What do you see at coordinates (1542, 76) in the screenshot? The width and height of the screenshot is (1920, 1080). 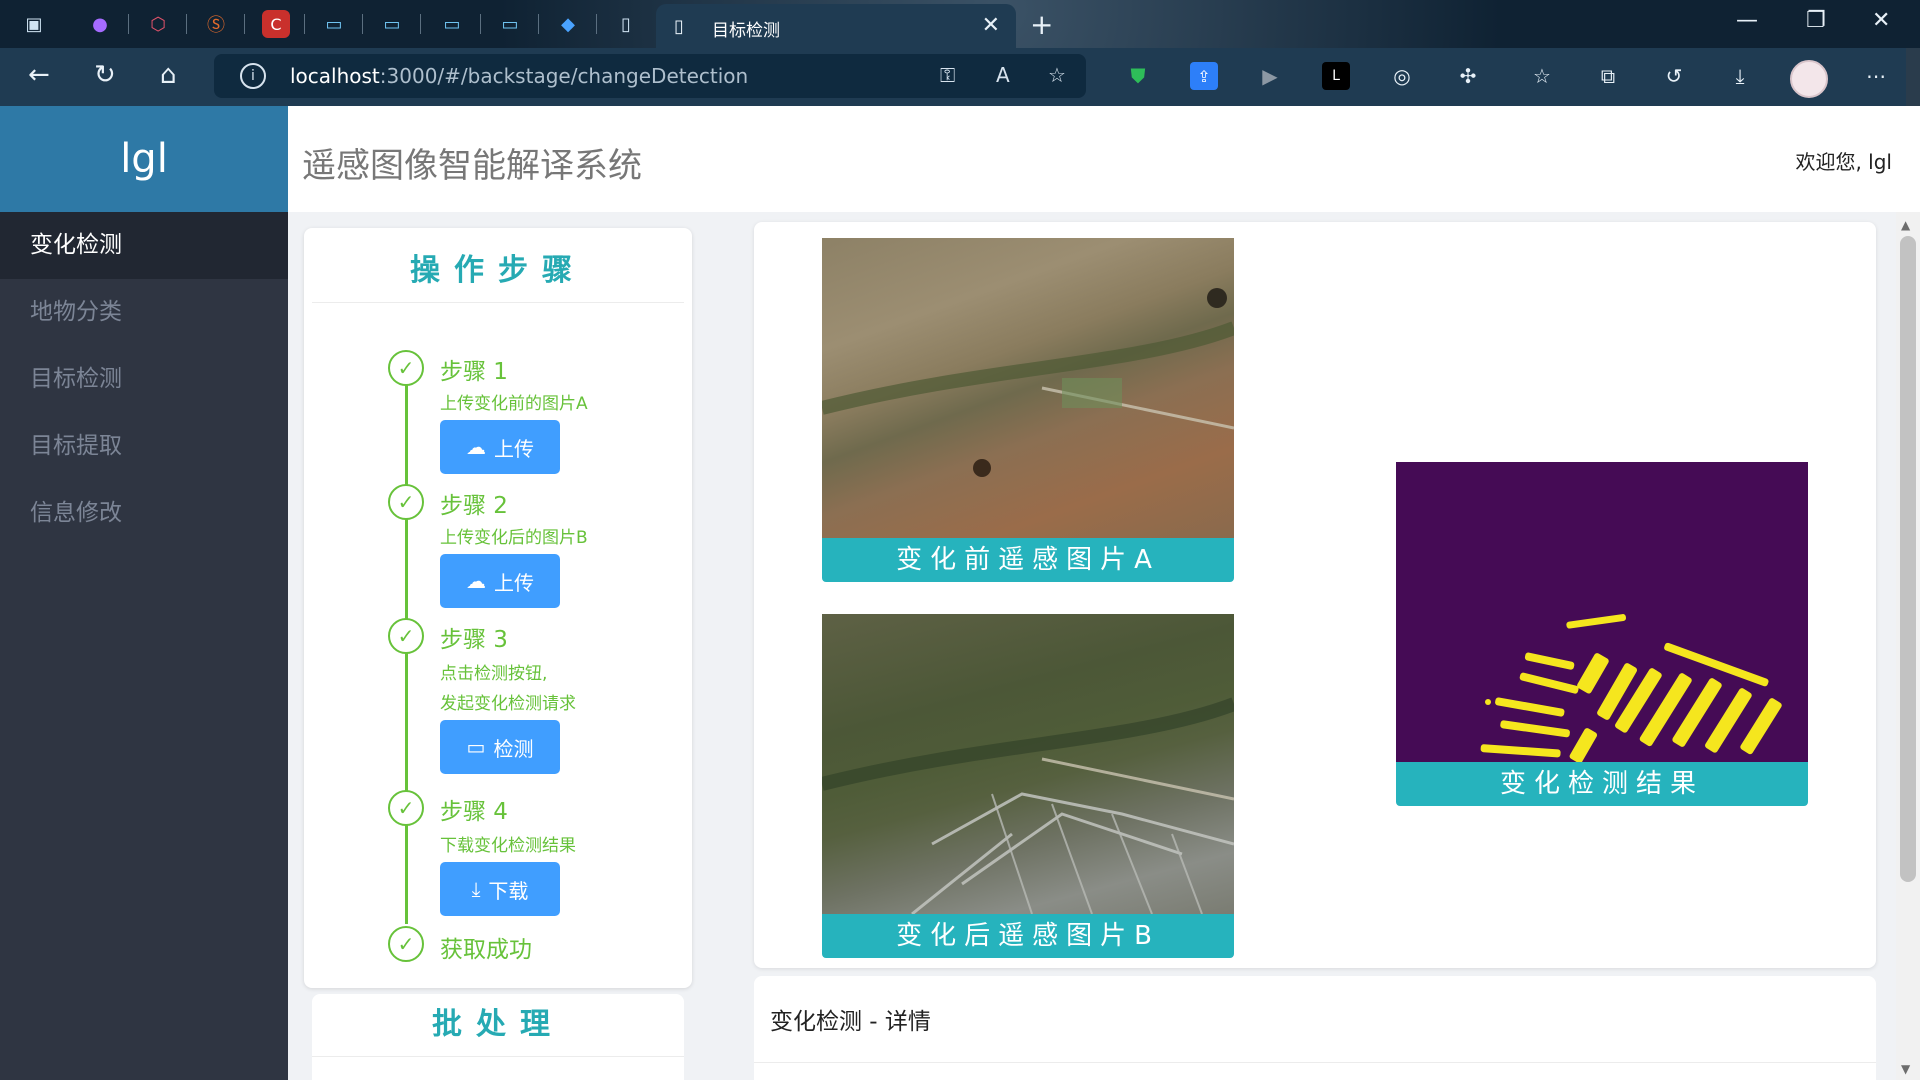 I see `favorites-icon: ☆` at bounding box center [1542, 76].